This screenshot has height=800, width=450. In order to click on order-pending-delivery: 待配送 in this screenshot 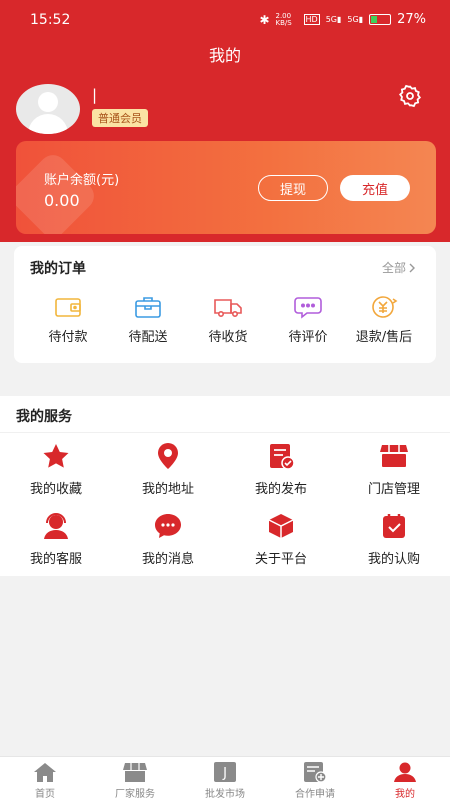, I will do `click(148, 319)`.